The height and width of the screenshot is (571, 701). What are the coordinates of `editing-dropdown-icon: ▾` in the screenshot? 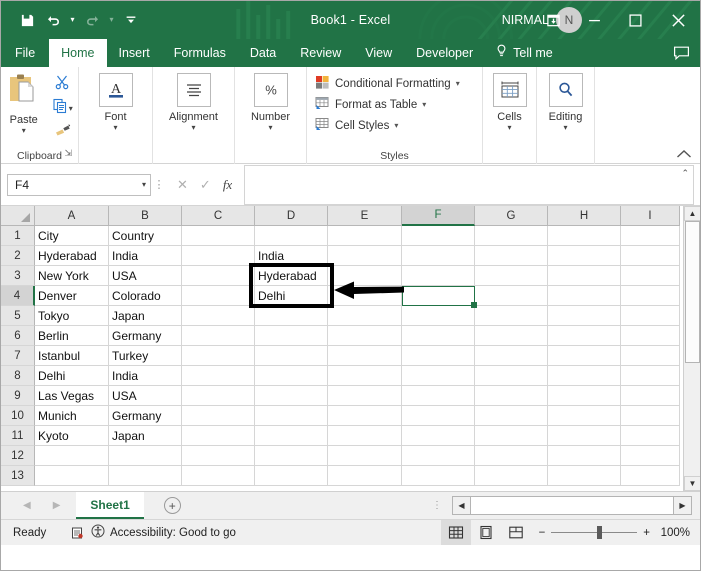 It's located at (565, 128).